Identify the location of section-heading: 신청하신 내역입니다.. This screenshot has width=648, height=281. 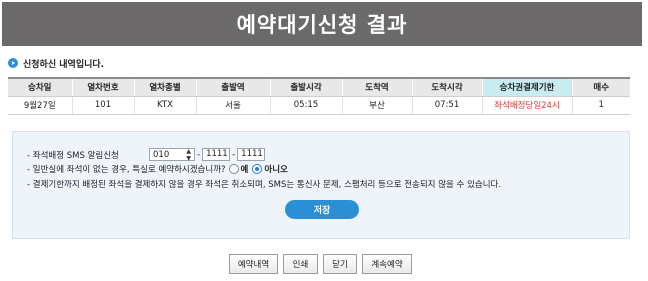
(56, 63).